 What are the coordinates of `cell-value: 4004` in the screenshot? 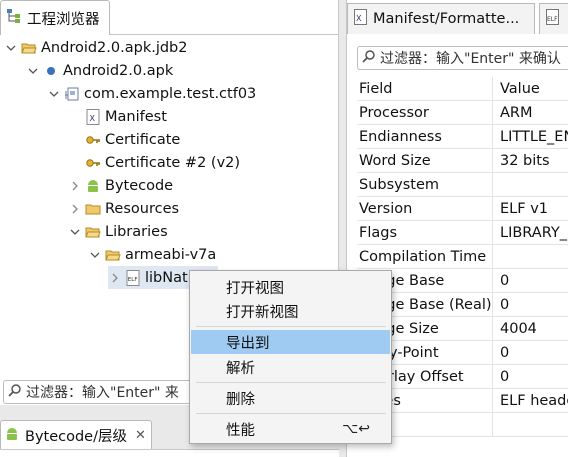 It's located at (518, 329).